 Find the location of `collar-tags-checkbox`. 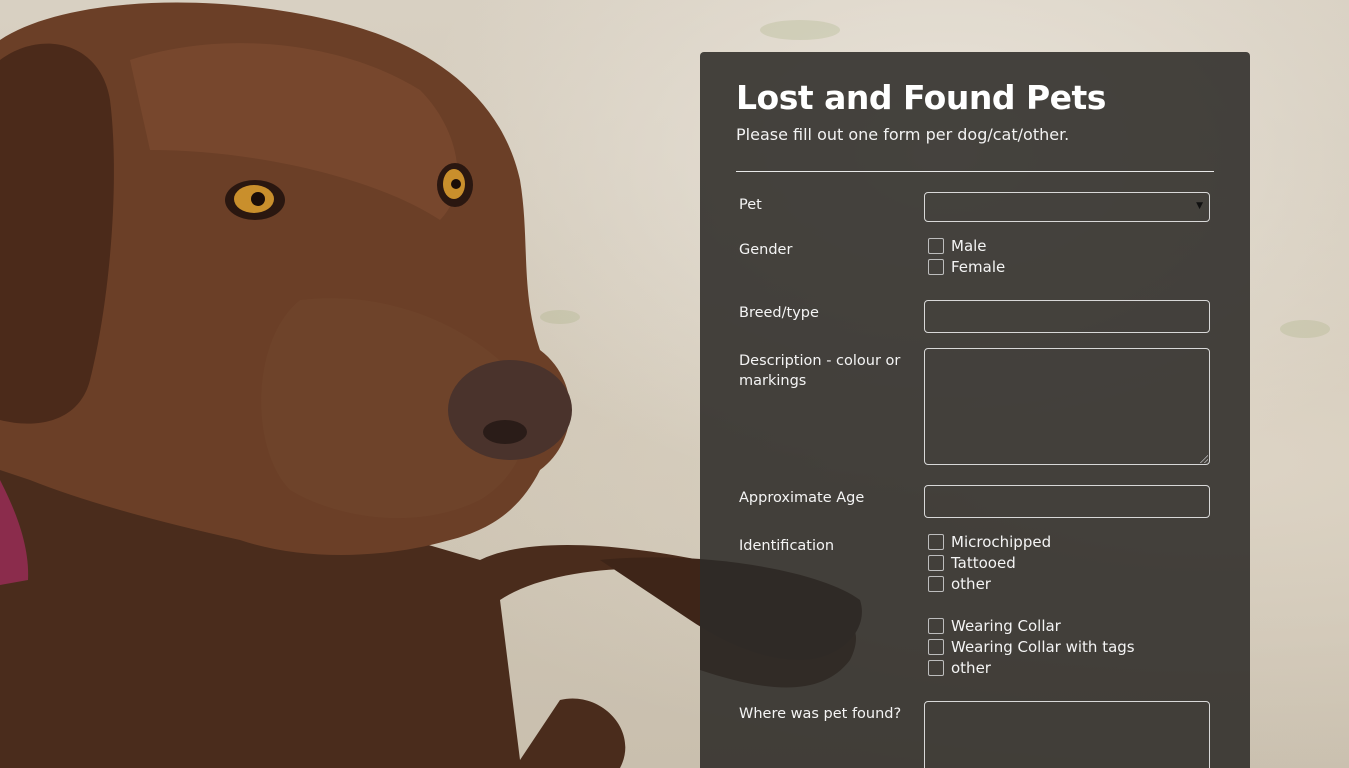

collar-tags-checkbox is located at coordinates (936, 646).